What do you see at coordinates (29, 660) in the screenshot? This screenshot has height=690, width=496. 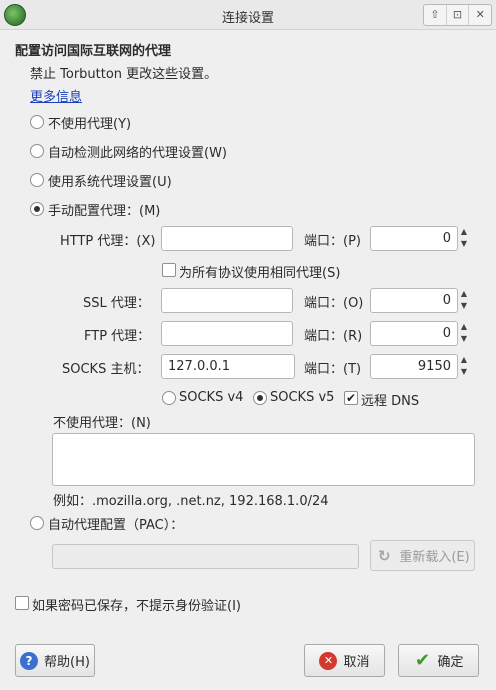 I see `help-icon: ?` at bounding box center [29, 660].